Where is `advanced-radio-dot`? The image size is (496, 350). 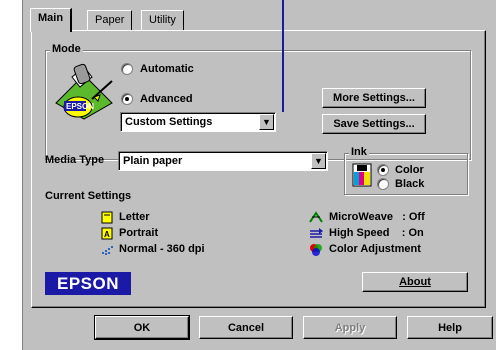 advanced-radio-dot is located at coordinates (127, 99).